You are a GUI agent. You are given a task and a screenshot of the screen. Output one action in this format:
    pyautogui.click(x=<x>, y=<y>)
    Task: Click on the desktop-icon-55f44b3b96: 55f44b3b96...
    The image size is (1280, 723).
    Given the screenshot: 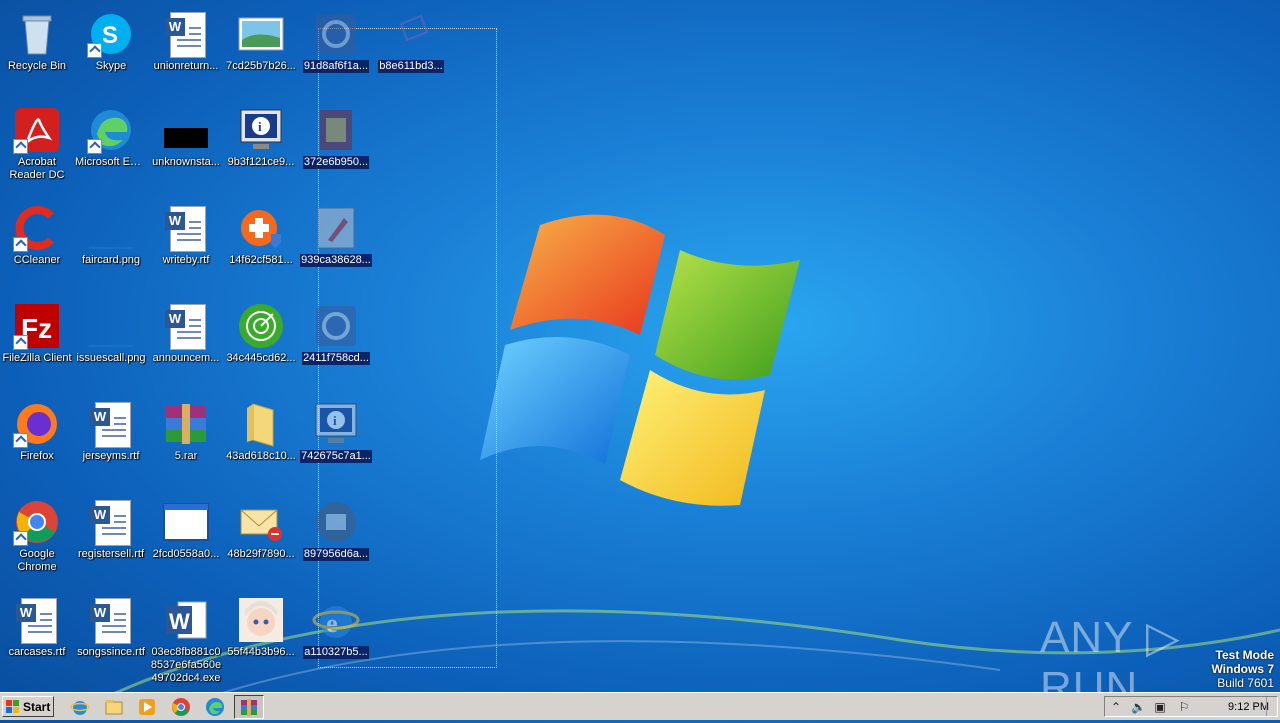 What is the action you would take?
    pyautogui.click(x=261, y=625)
    